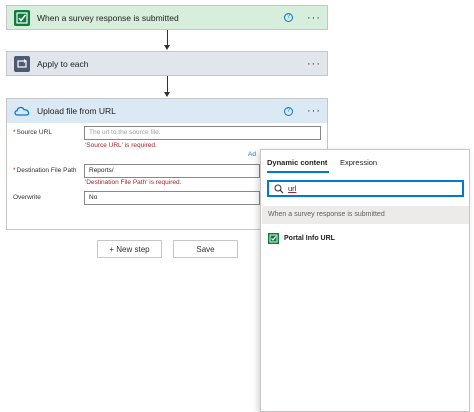 The width and height of the screenshot is (474, 412). Describe the element at coordinates (298, 172) in the screenshot. I see `active-tab-indicator` at that location.